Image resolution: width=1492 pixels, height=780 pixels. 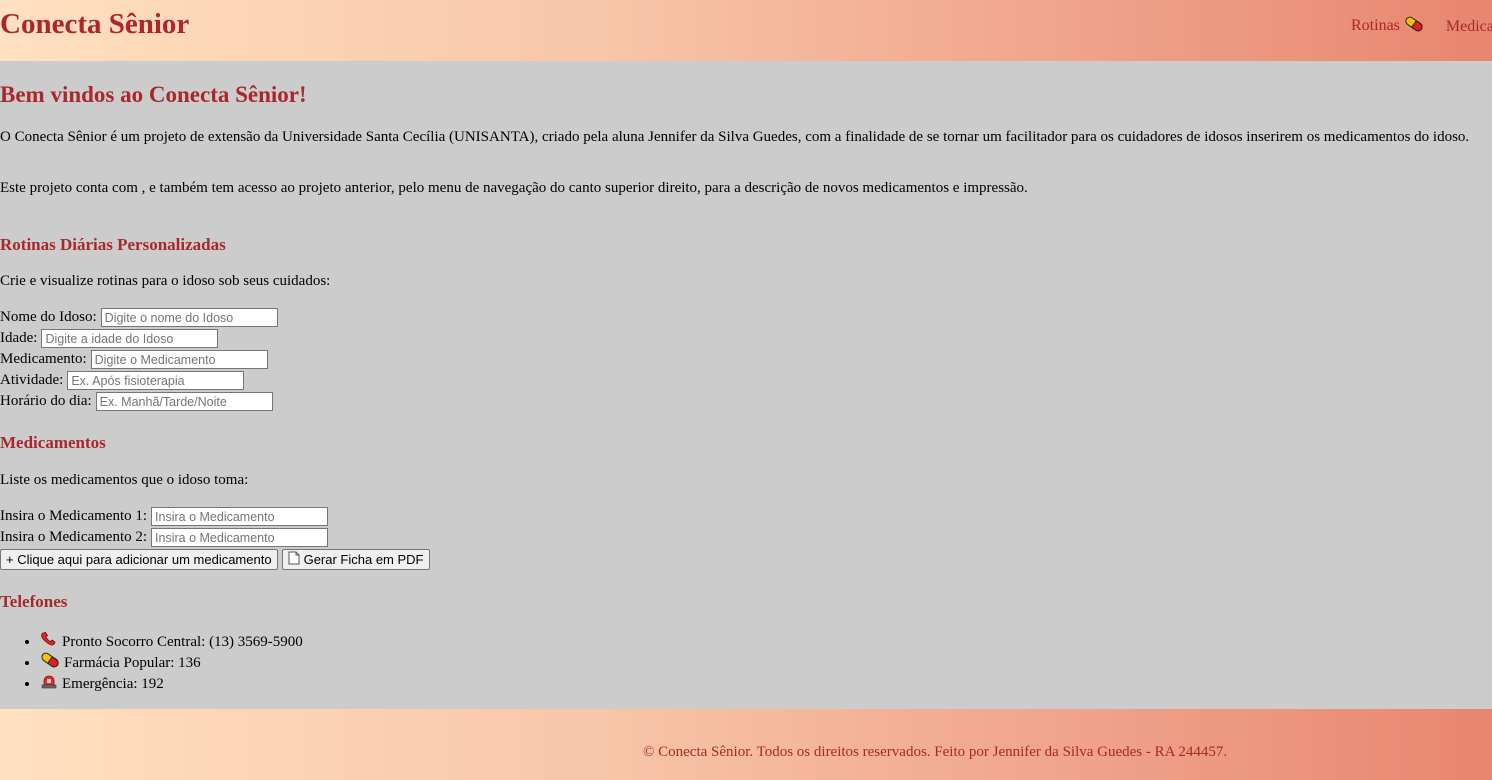 What do you see at coordinates (189, 317) in the screenshot?
I see `nome-input` at bounding box center [189, 317].